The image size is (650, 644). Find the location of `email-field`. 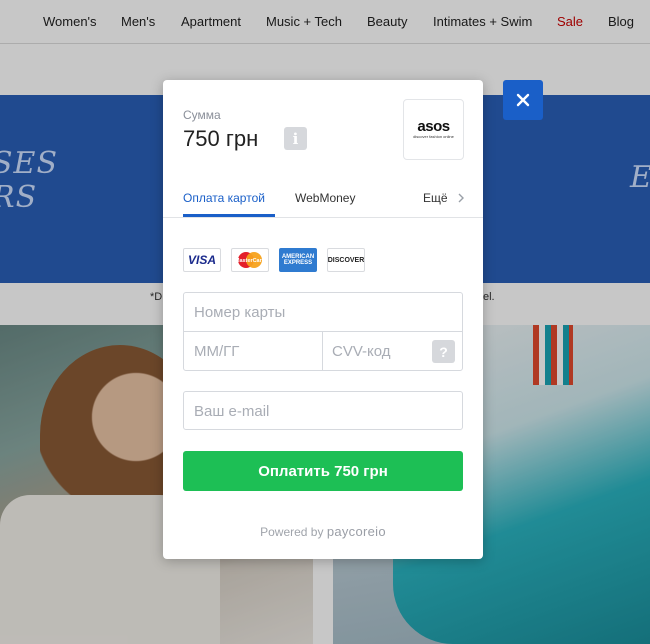

email-field is located at coordinates (323, 410).